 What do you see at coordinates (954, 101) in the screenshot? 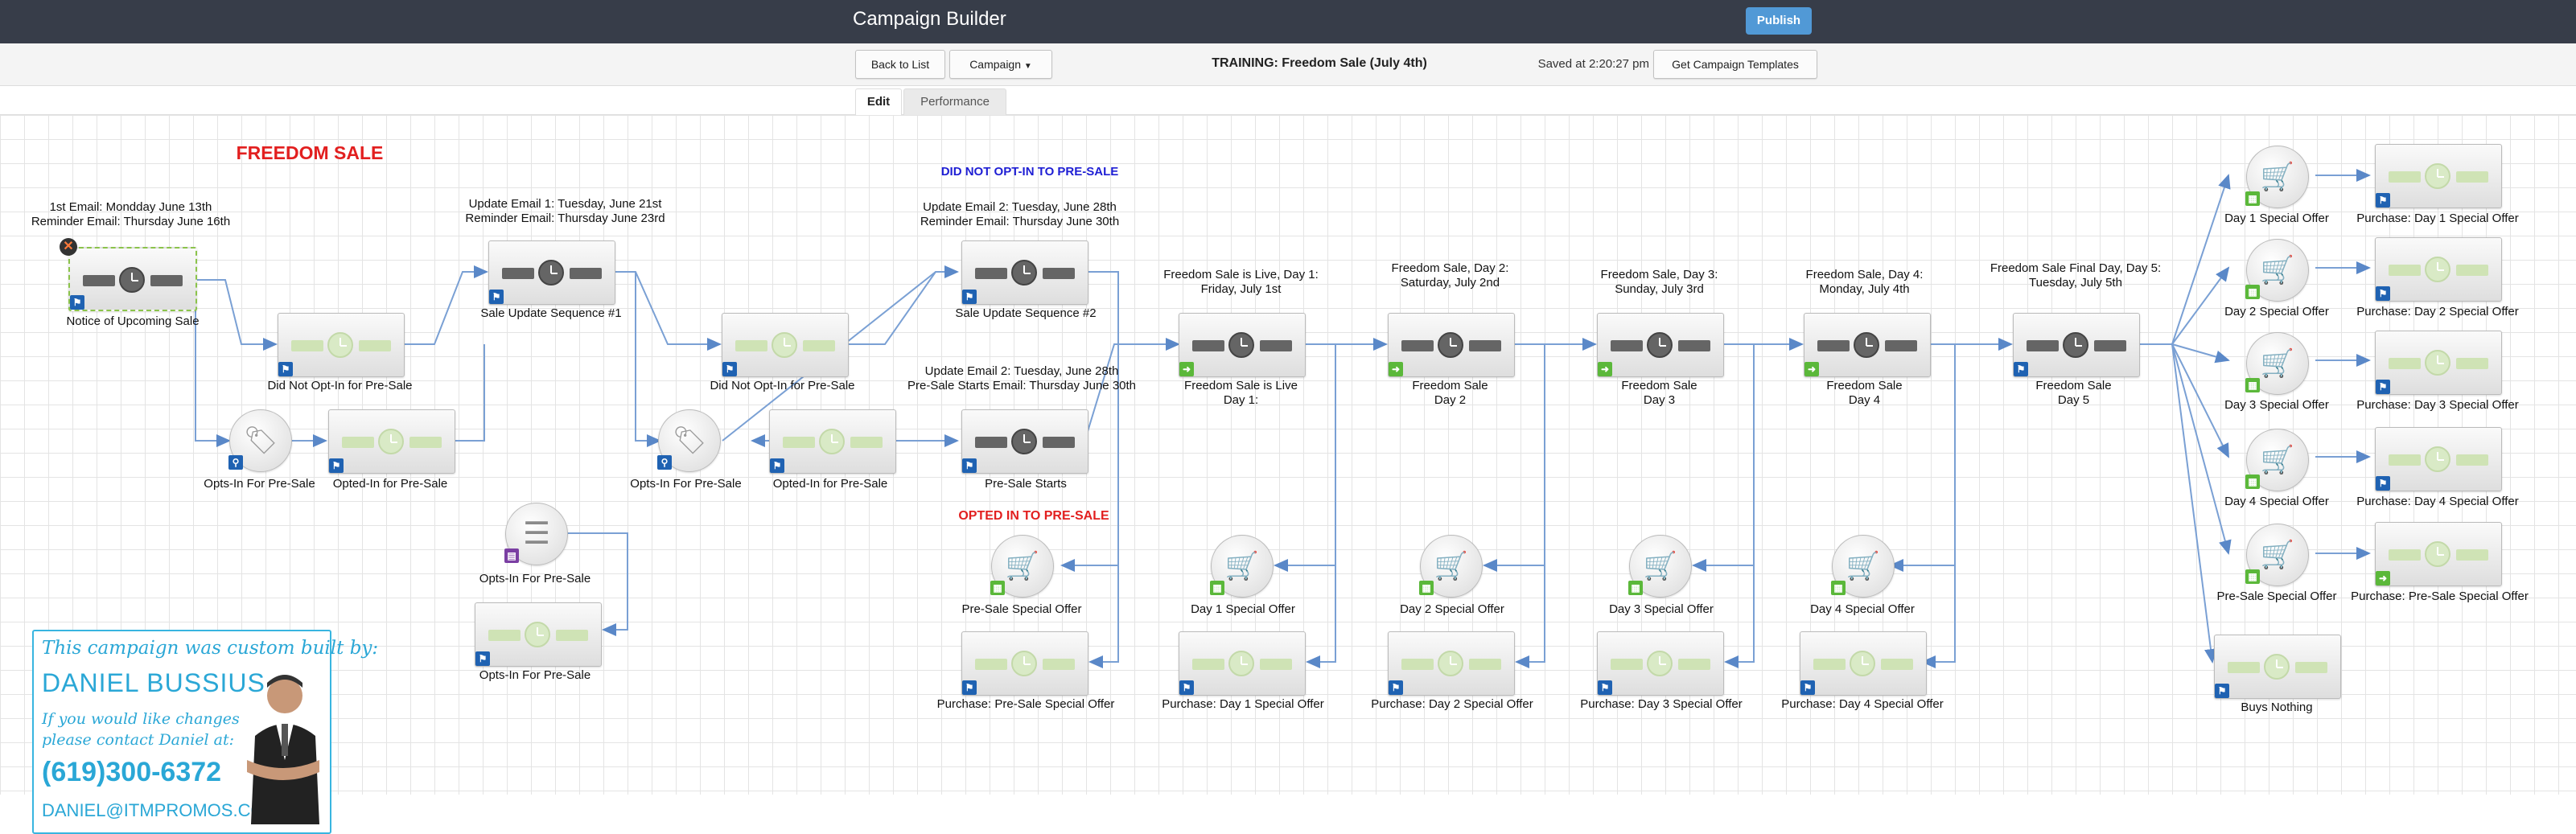
I see `tab-performance: Performance` at bounding box center [954, 101].